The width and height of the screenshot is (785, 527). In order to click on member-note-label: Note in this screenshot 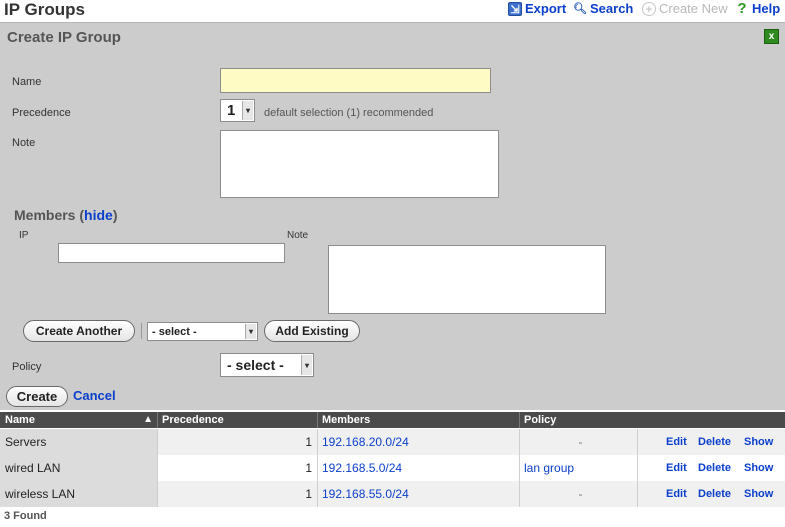, I will do `click(298, 235)`.